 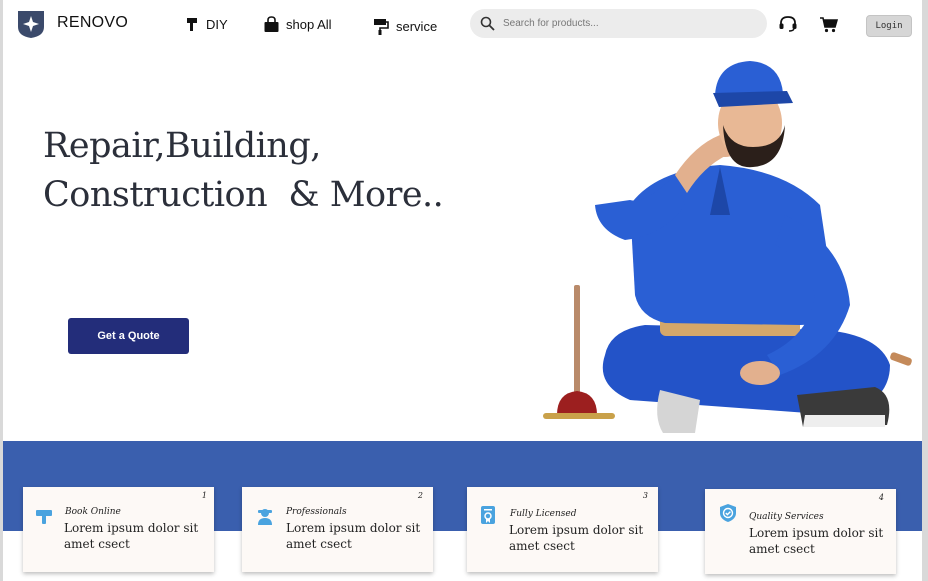 I want to click on shield-check-icon, so click(x=728, y=513).